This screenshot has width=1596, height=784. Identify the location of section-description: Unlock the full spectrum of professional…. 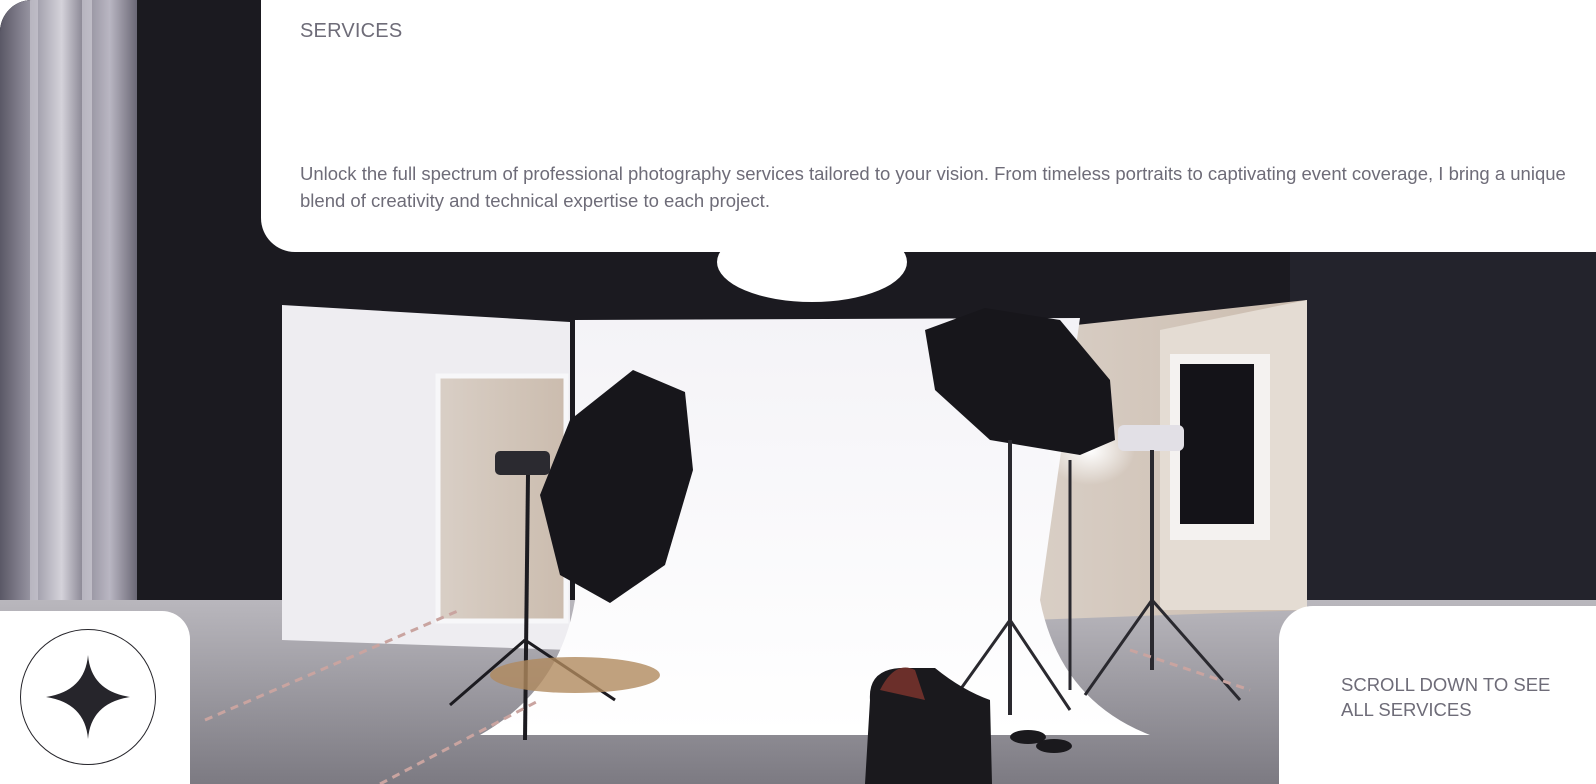
(933, 187).